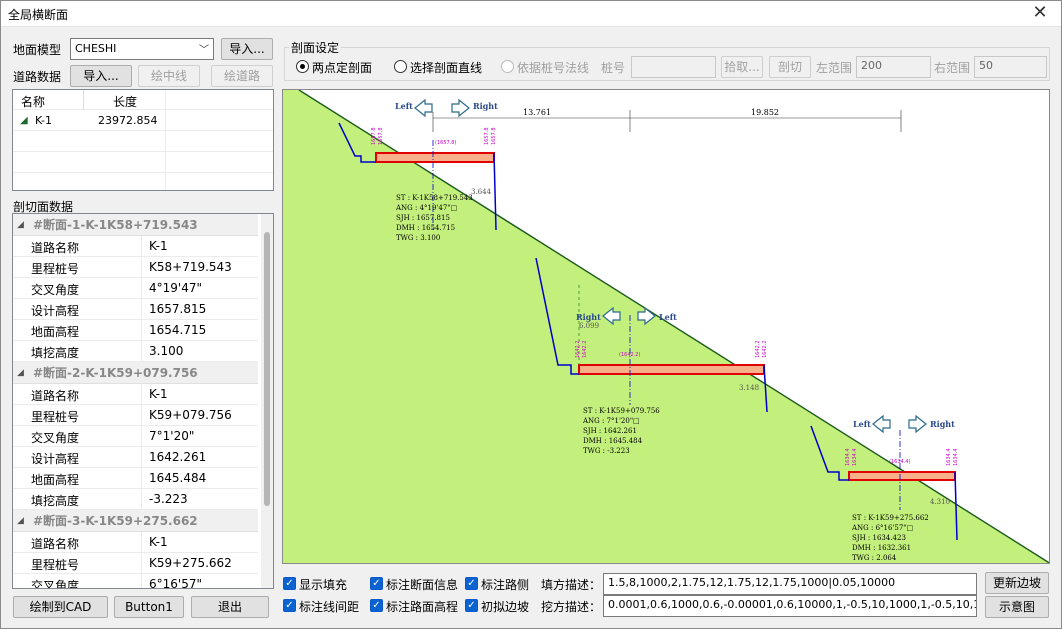 This screenshot has height=629, width=1062. Describe the element at coordinates (289, 605) in the screenshot. I see `mark-line-spacing-checkbox: ✓` at that location.